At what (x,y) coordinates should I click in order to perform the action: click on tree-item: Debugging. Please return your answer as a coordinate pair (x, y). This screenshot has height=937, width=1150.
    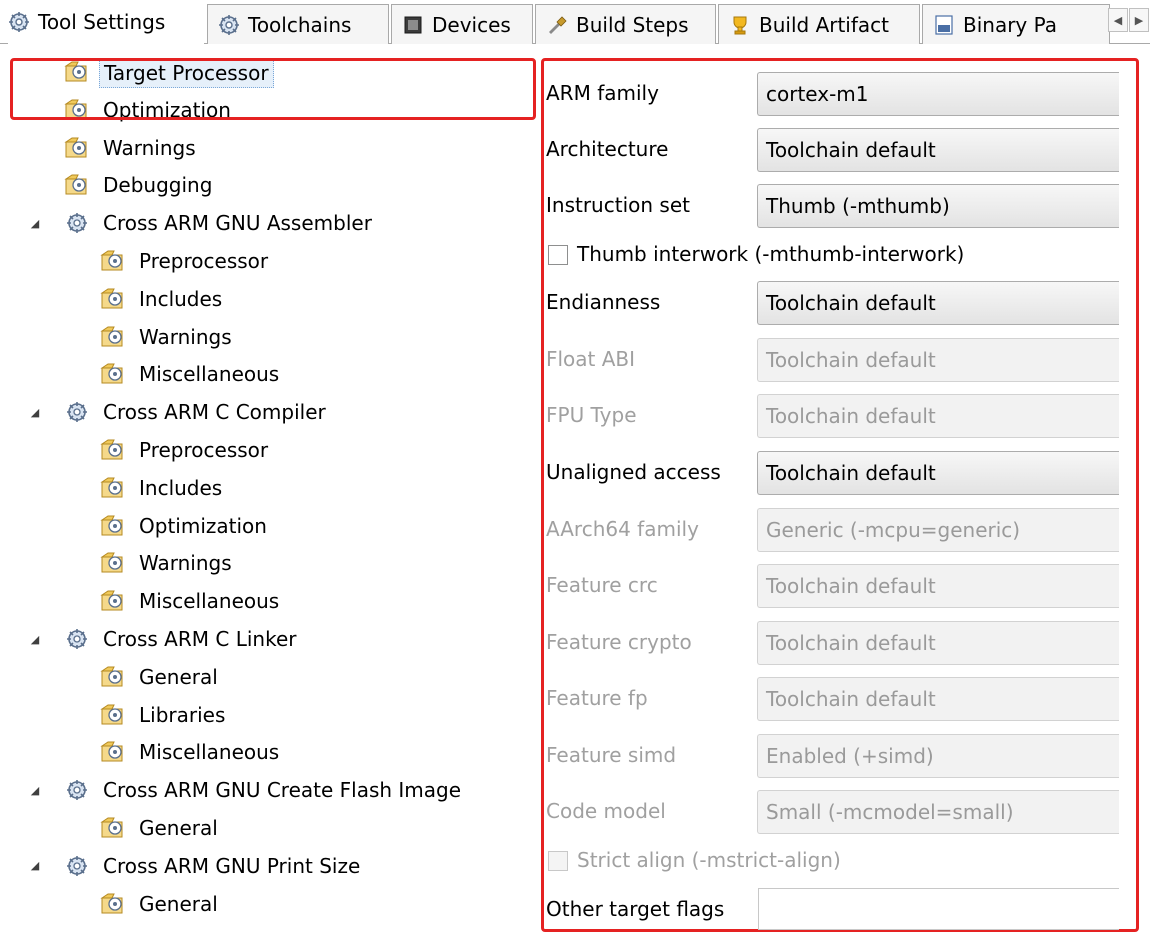
    Looking at the image, I should click on (270, 185).